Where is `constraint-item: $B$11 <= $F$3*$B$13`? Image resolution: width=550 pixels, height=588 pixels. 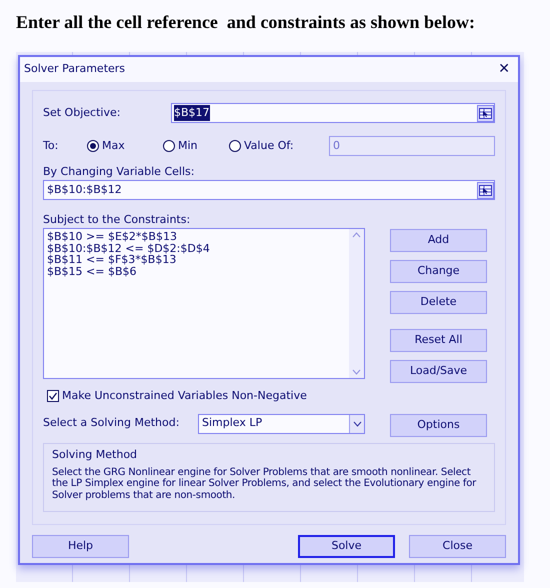 constraint-item: $B$11 <= $F$3*$B$13 is located at coordinates (198, 260).